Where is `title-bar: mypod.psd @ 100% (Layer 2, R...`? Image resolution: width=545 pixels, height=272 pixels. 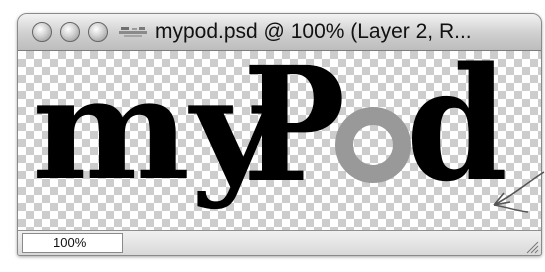
title-bar: mypod.psd @ 100% (Layer 2, R... is located at coordinates (279, 32).